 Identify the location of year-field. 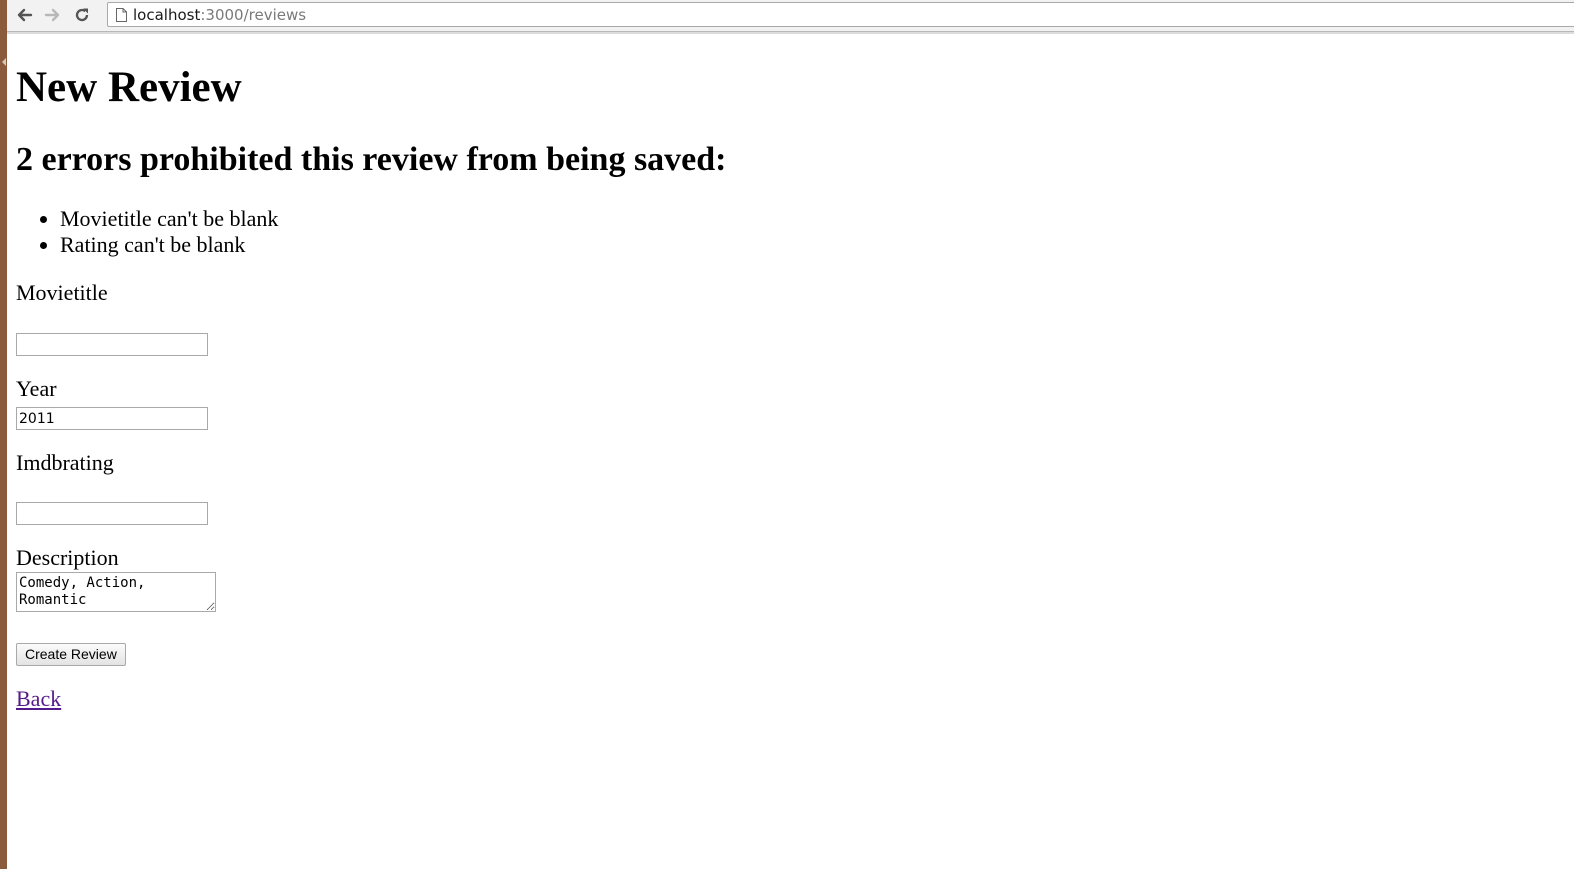
(112, 418).